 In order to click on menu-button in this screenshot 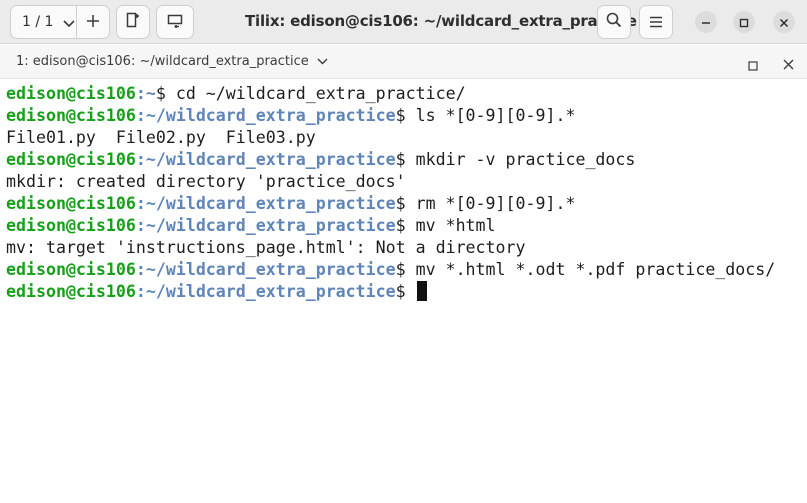, I will do `click(656, 22)`.